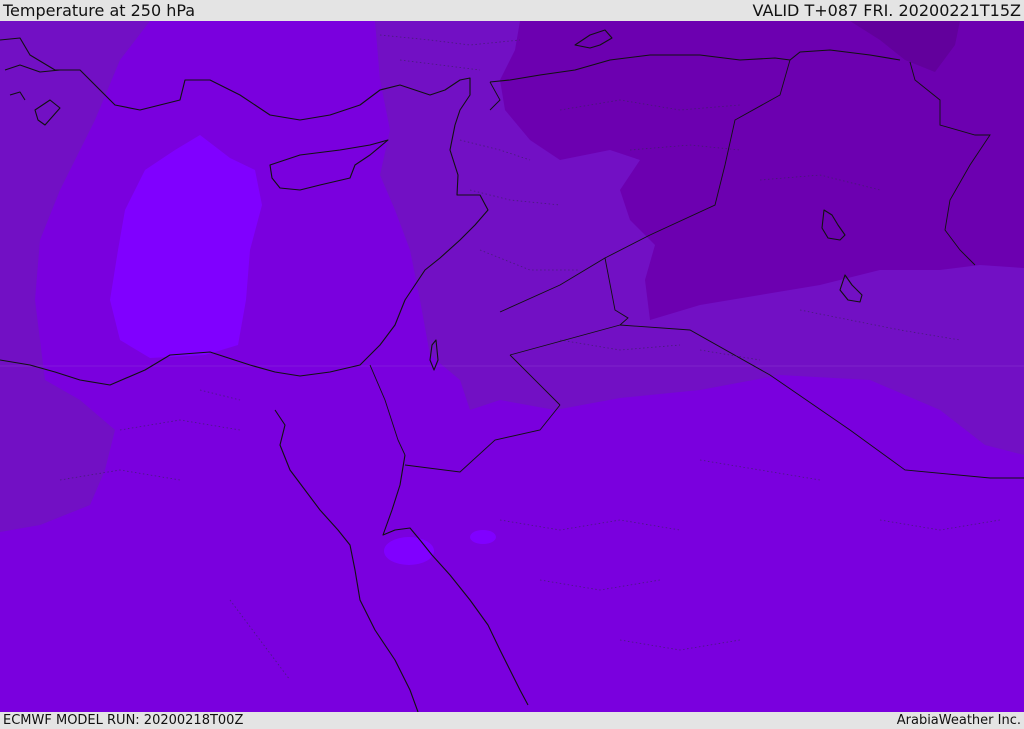  I want to click on model-run-label: ECMWF MODEL RUN: 20200218T00Z, so click(123, 720).